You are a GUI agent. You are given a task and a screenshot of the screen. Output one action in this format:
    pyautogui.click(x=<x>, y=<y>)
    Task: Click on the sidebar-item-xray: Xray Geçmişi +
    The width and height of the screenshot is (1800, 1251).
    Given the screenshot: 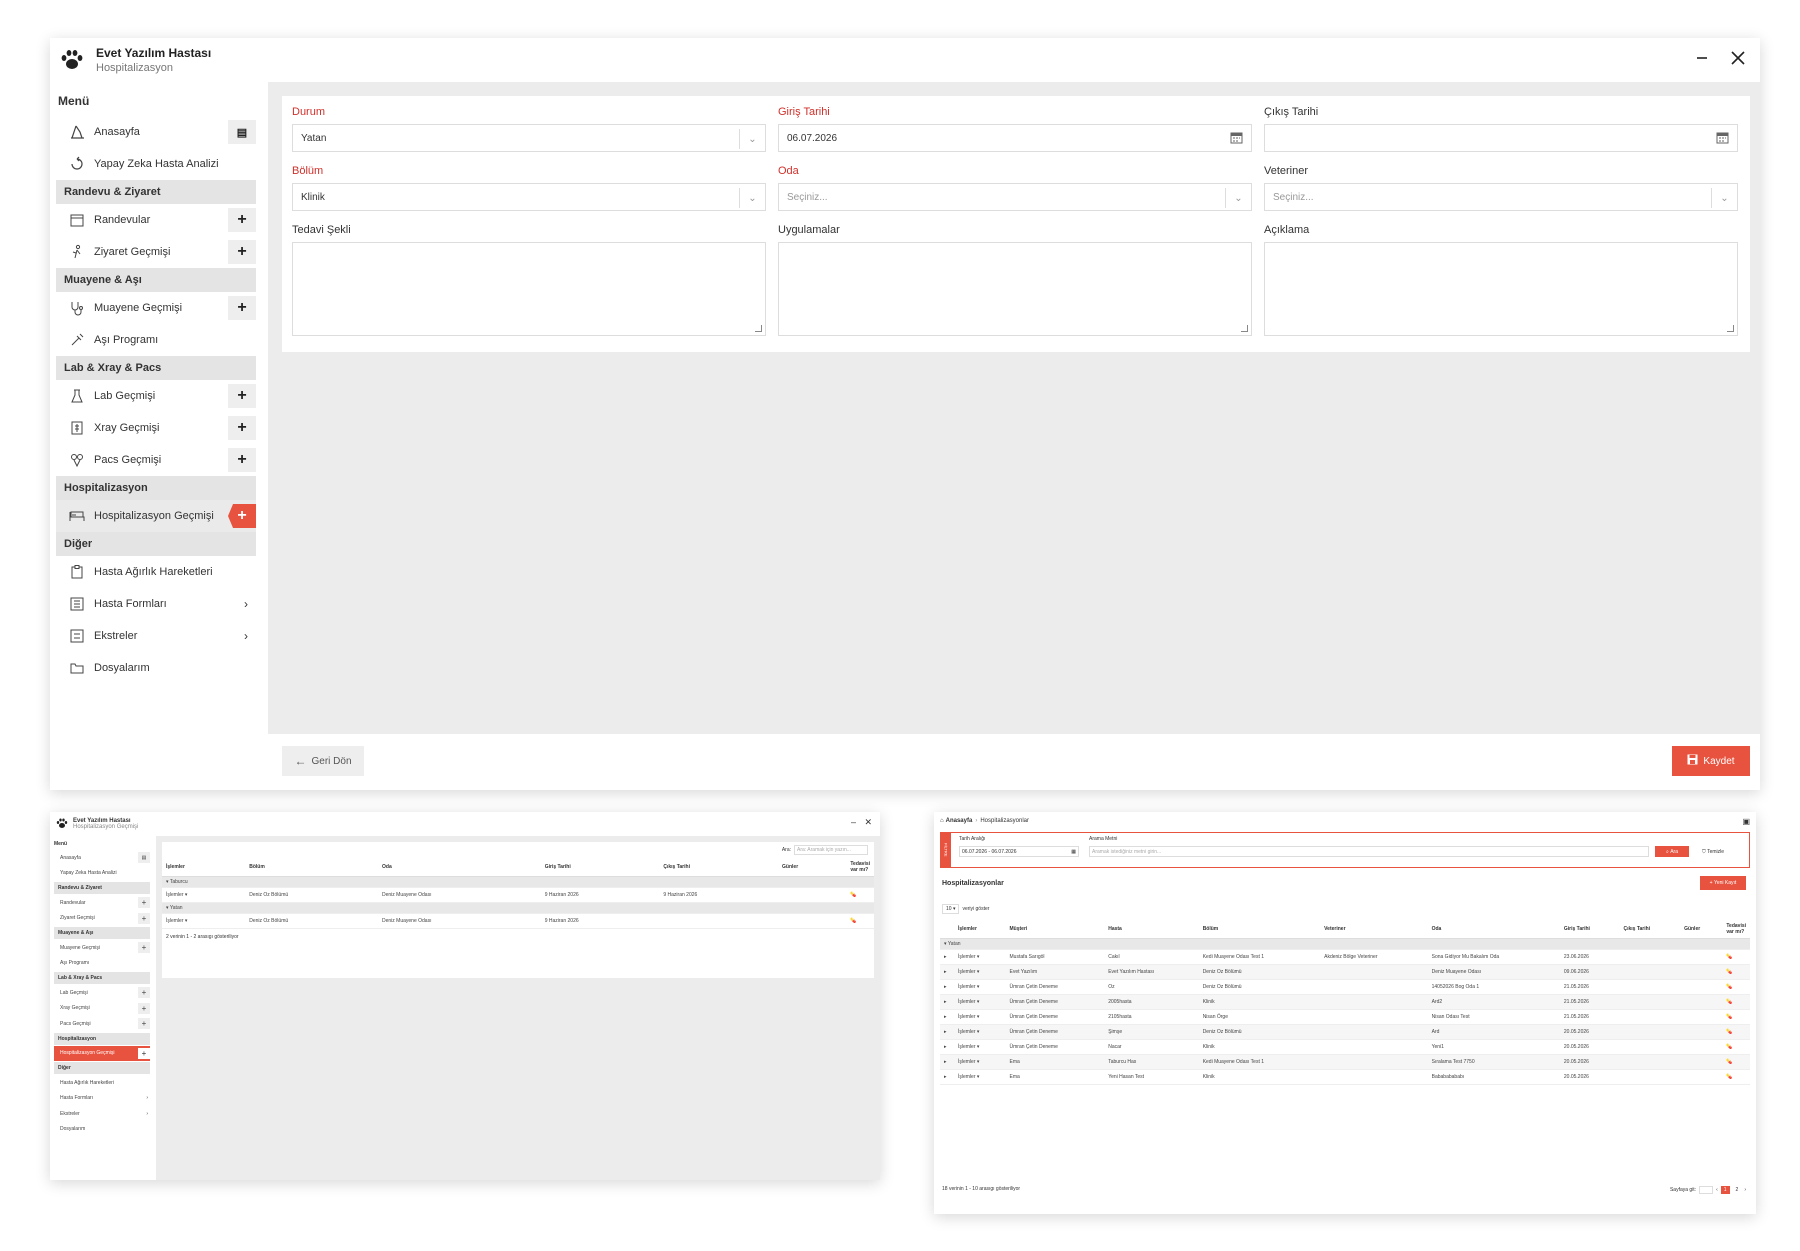 What is the action you would take?
    pyautogui.click(x=102, y=1009)
    